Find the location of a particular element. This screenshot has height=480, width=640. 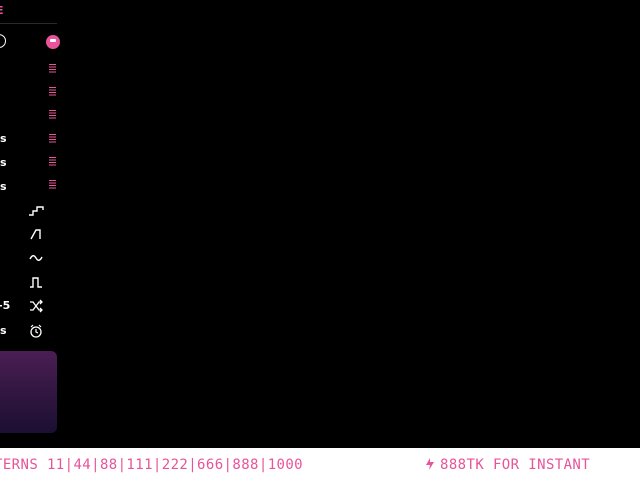

control-panel: E s s s -5 s is located at coordinates (30, 220).